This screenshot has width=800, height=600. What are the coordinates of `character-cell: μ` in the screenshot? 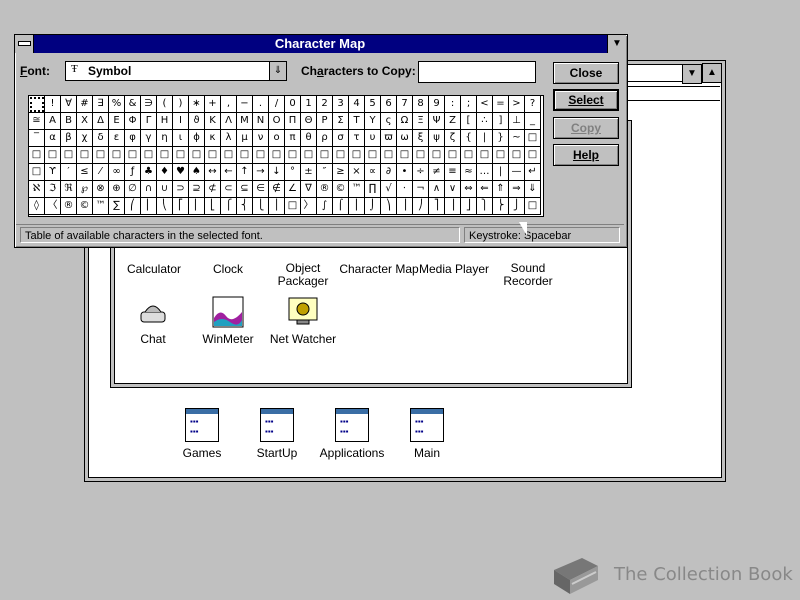 It's located at (245, 138).